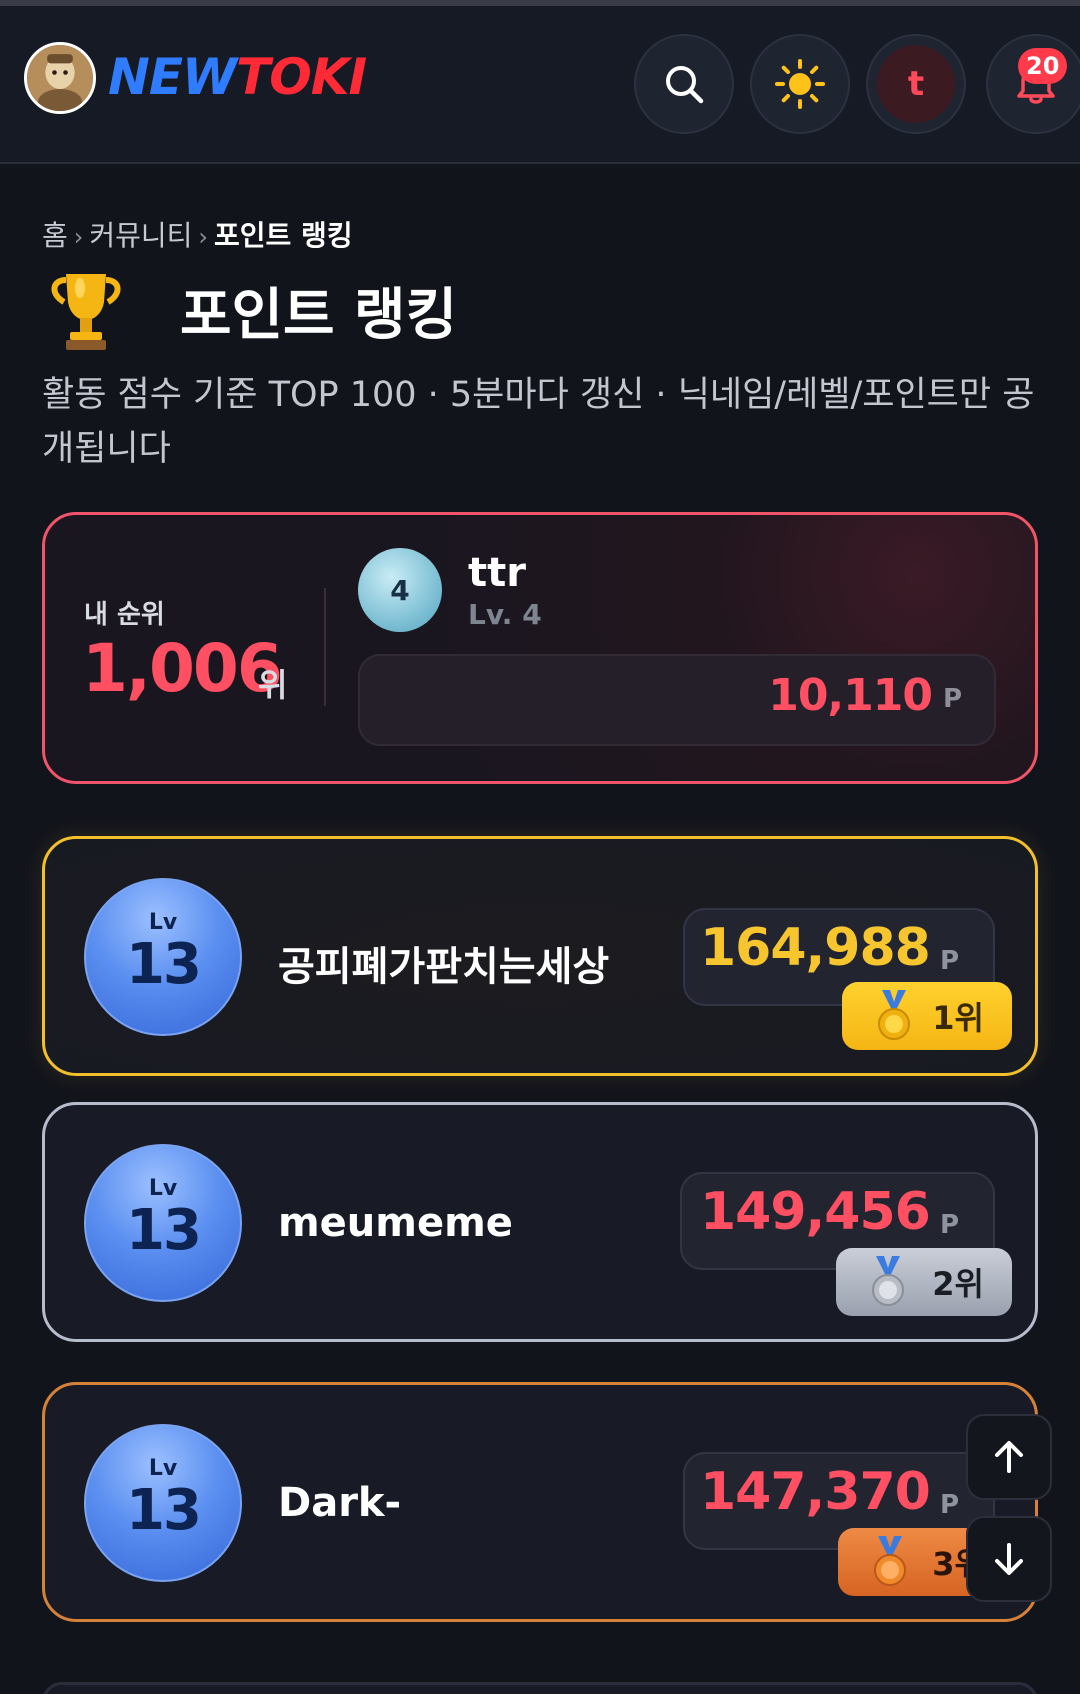  What do you see at coordinates (325, 647) in the screenshot?
I see `my-rank-divider` at bounding box center [325, 647].